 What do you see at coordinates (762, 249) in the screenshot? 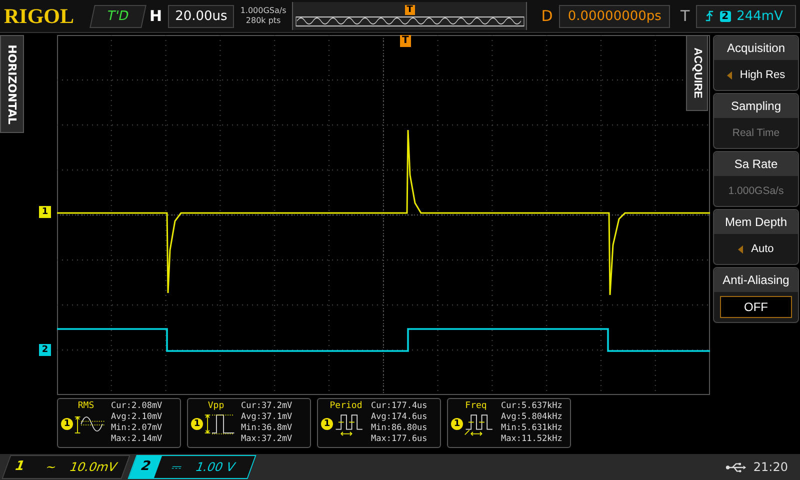
I see `menu-item-value: Auto` at bounding box center [762, 249].